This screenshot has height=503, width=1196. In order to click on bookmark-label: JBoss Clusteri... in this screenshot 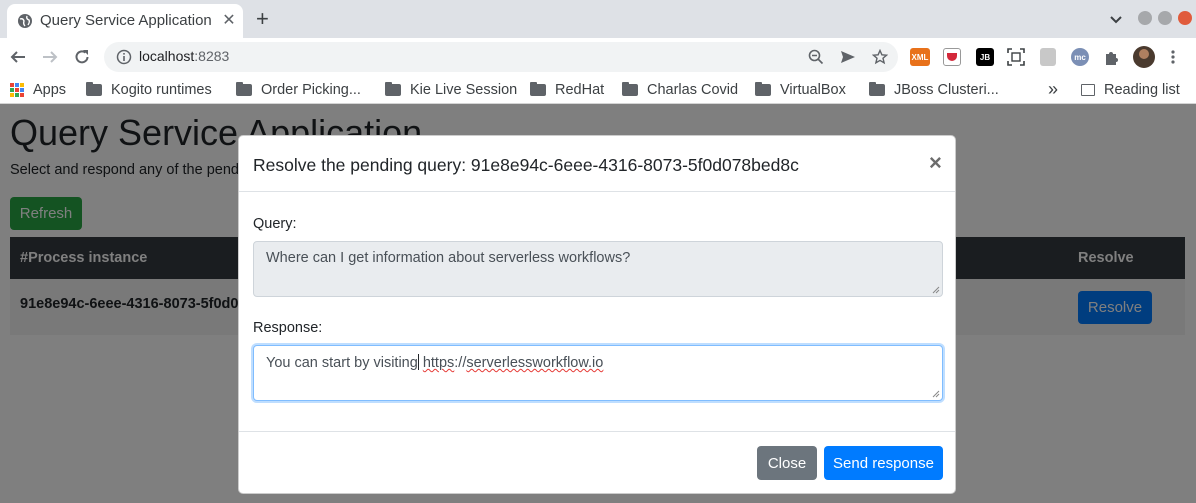, I will do `click(946, 90)`.